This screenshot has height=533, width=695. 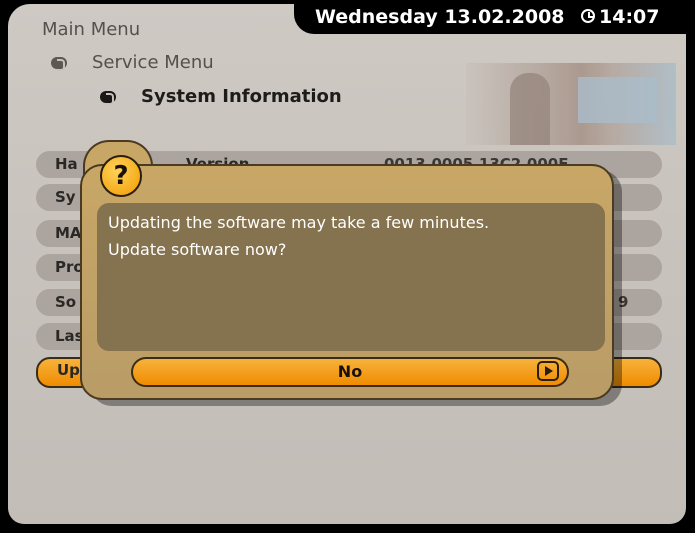 I want to click on preview-person, so click(x=530, y=109).